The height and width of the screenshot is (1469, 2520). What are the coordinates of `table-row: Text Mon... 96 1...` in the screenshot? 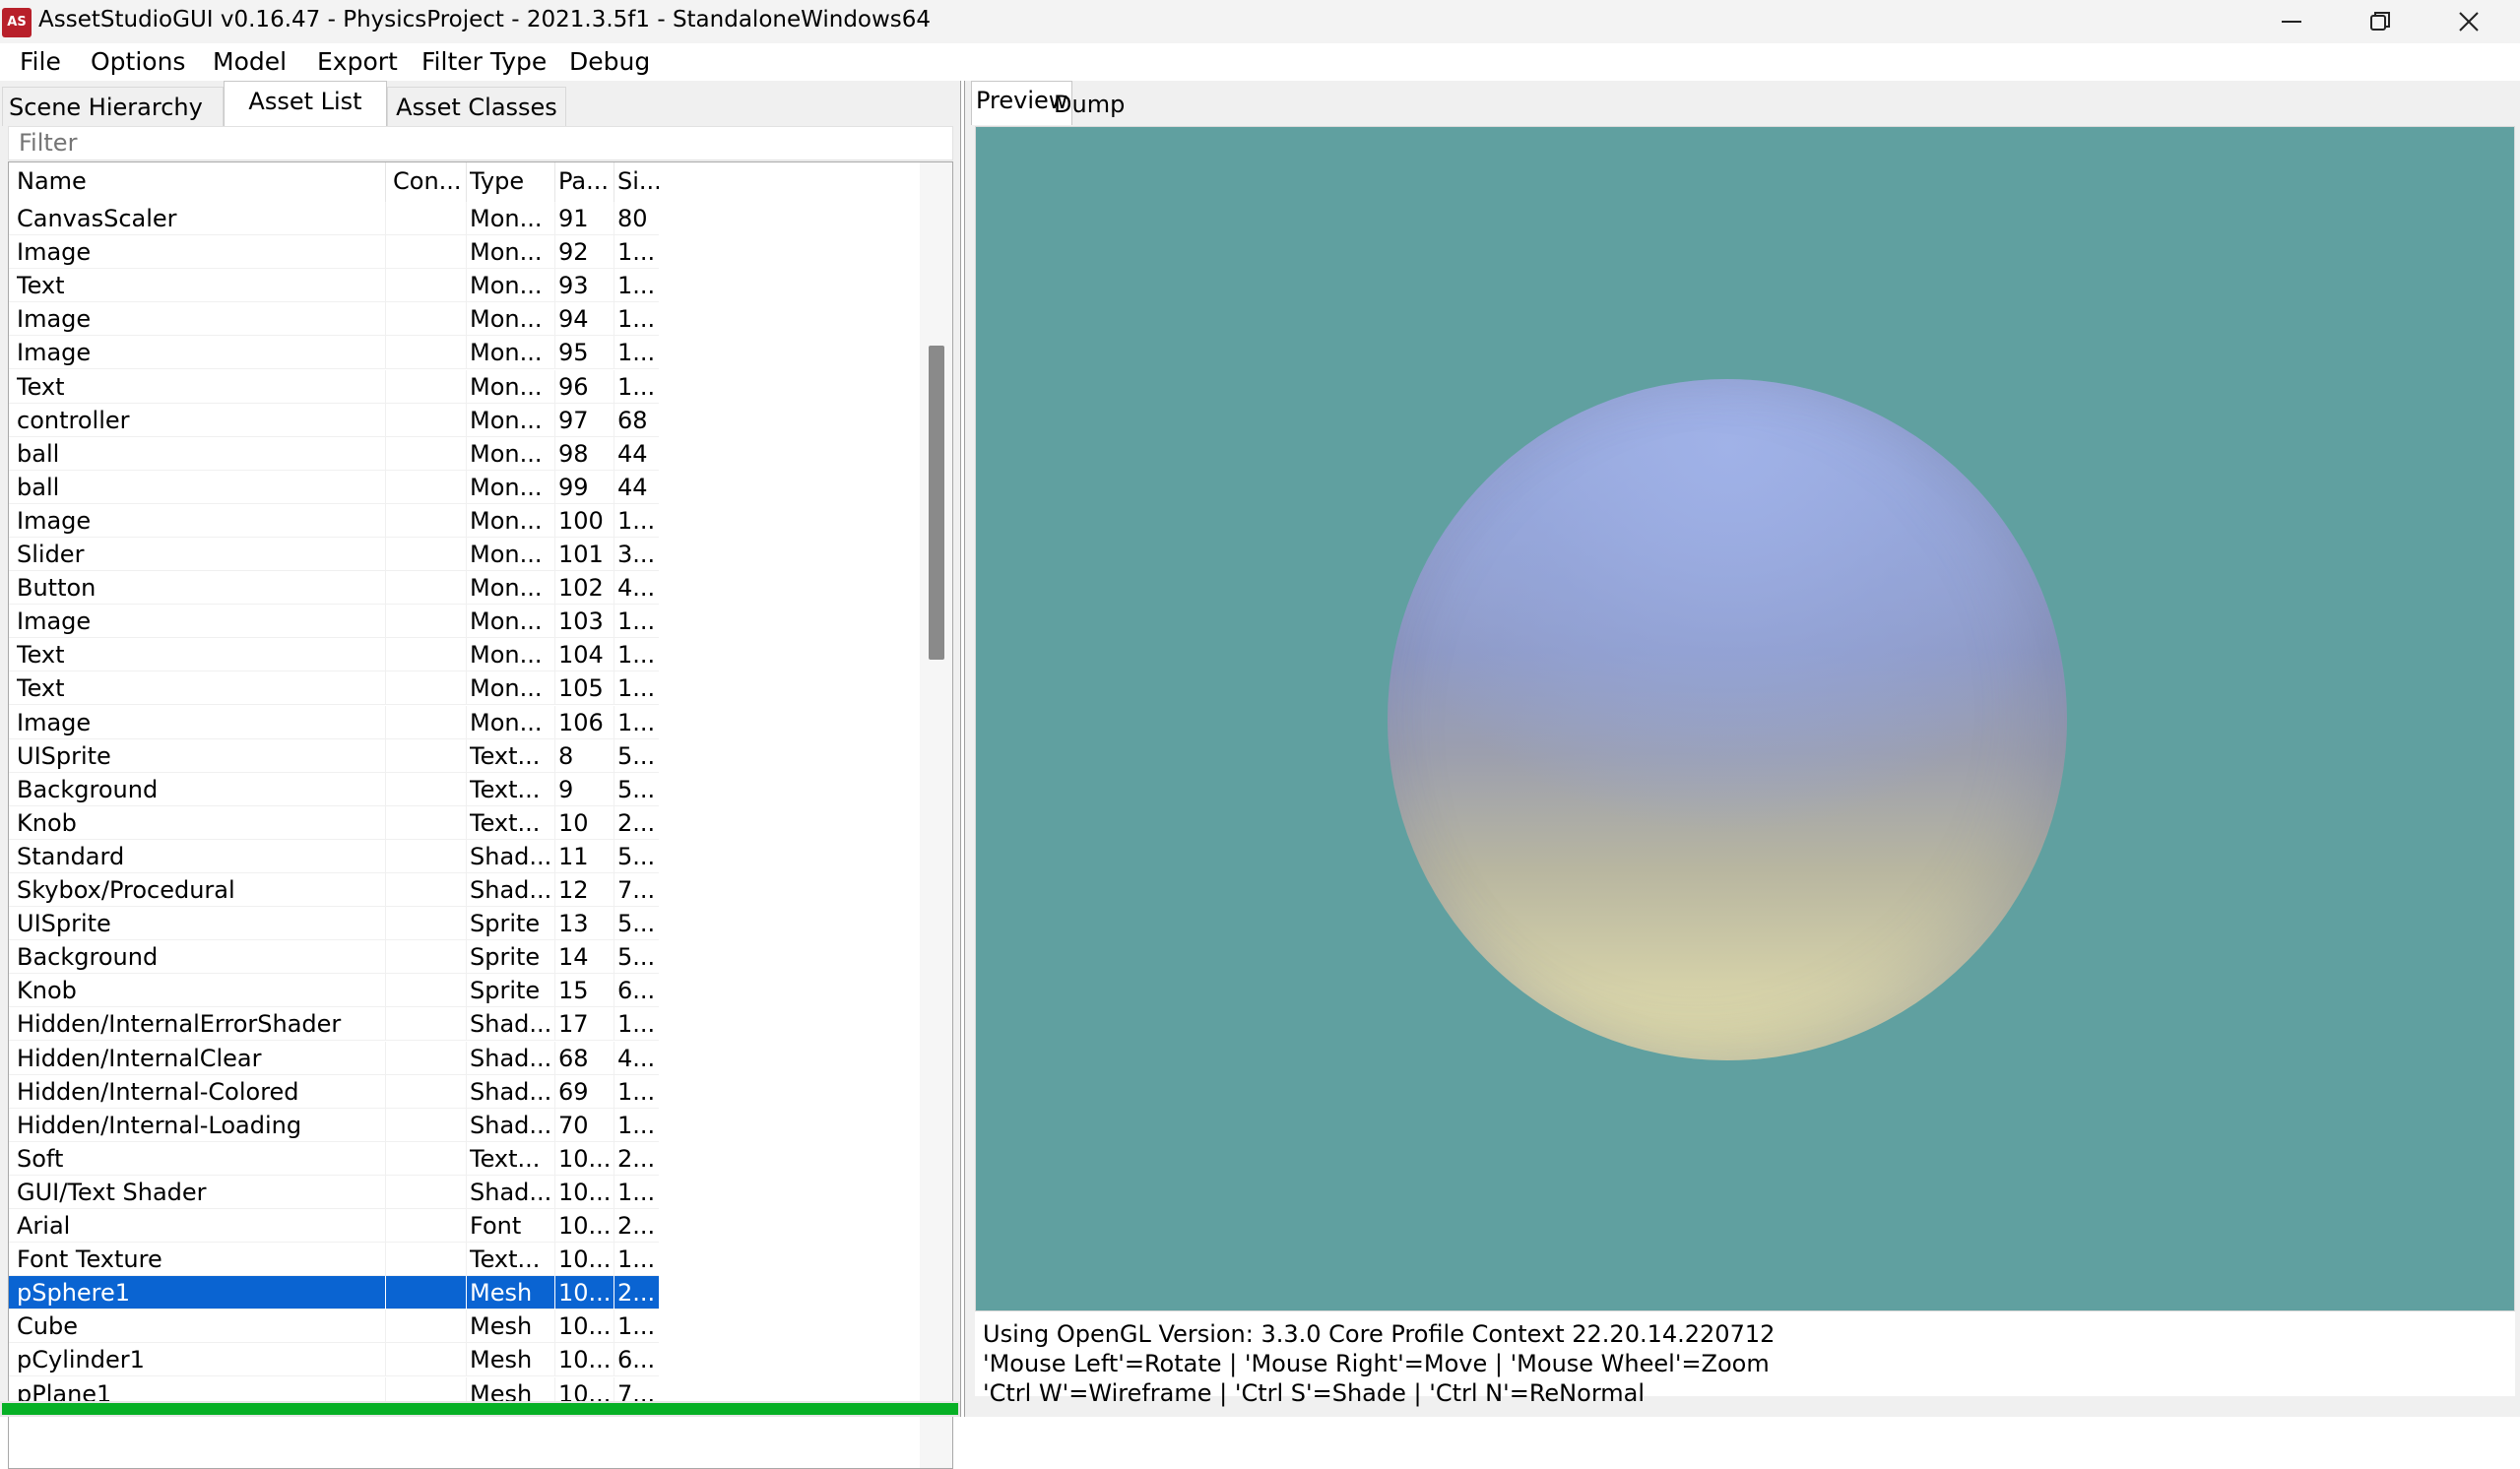 It's located at (334, 387).